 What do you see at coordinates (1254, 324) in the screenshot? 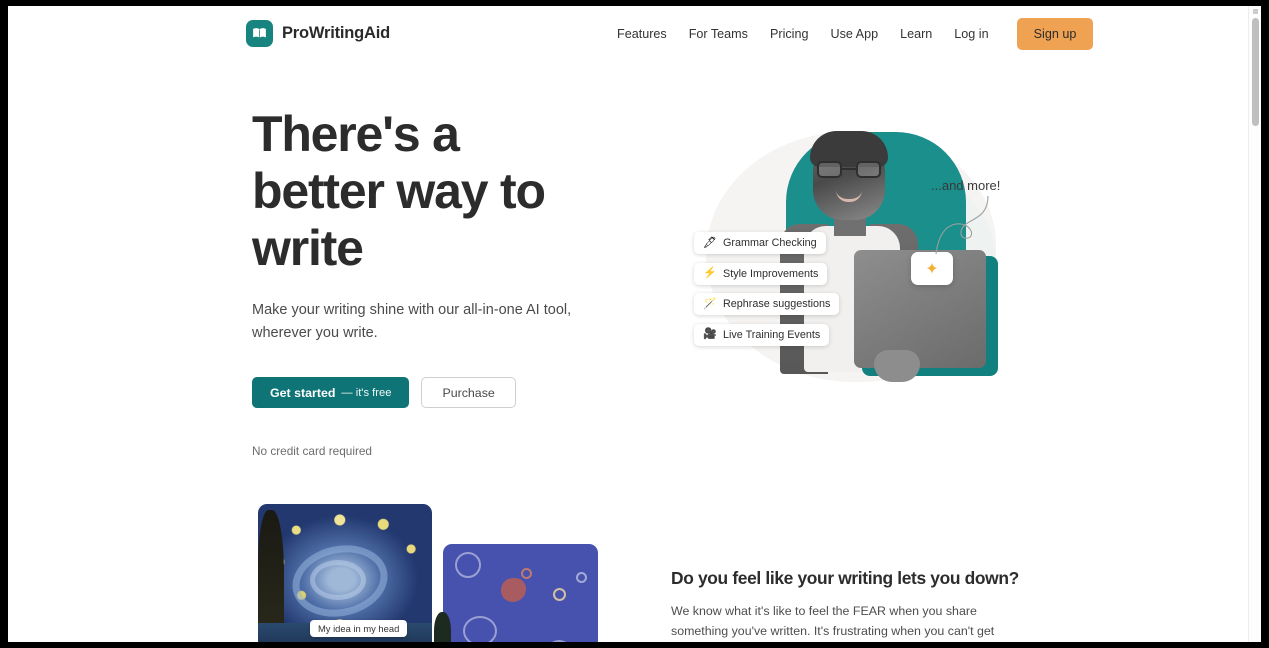
I see `vertical-scrollbar` at bounding box center [1254, 324].